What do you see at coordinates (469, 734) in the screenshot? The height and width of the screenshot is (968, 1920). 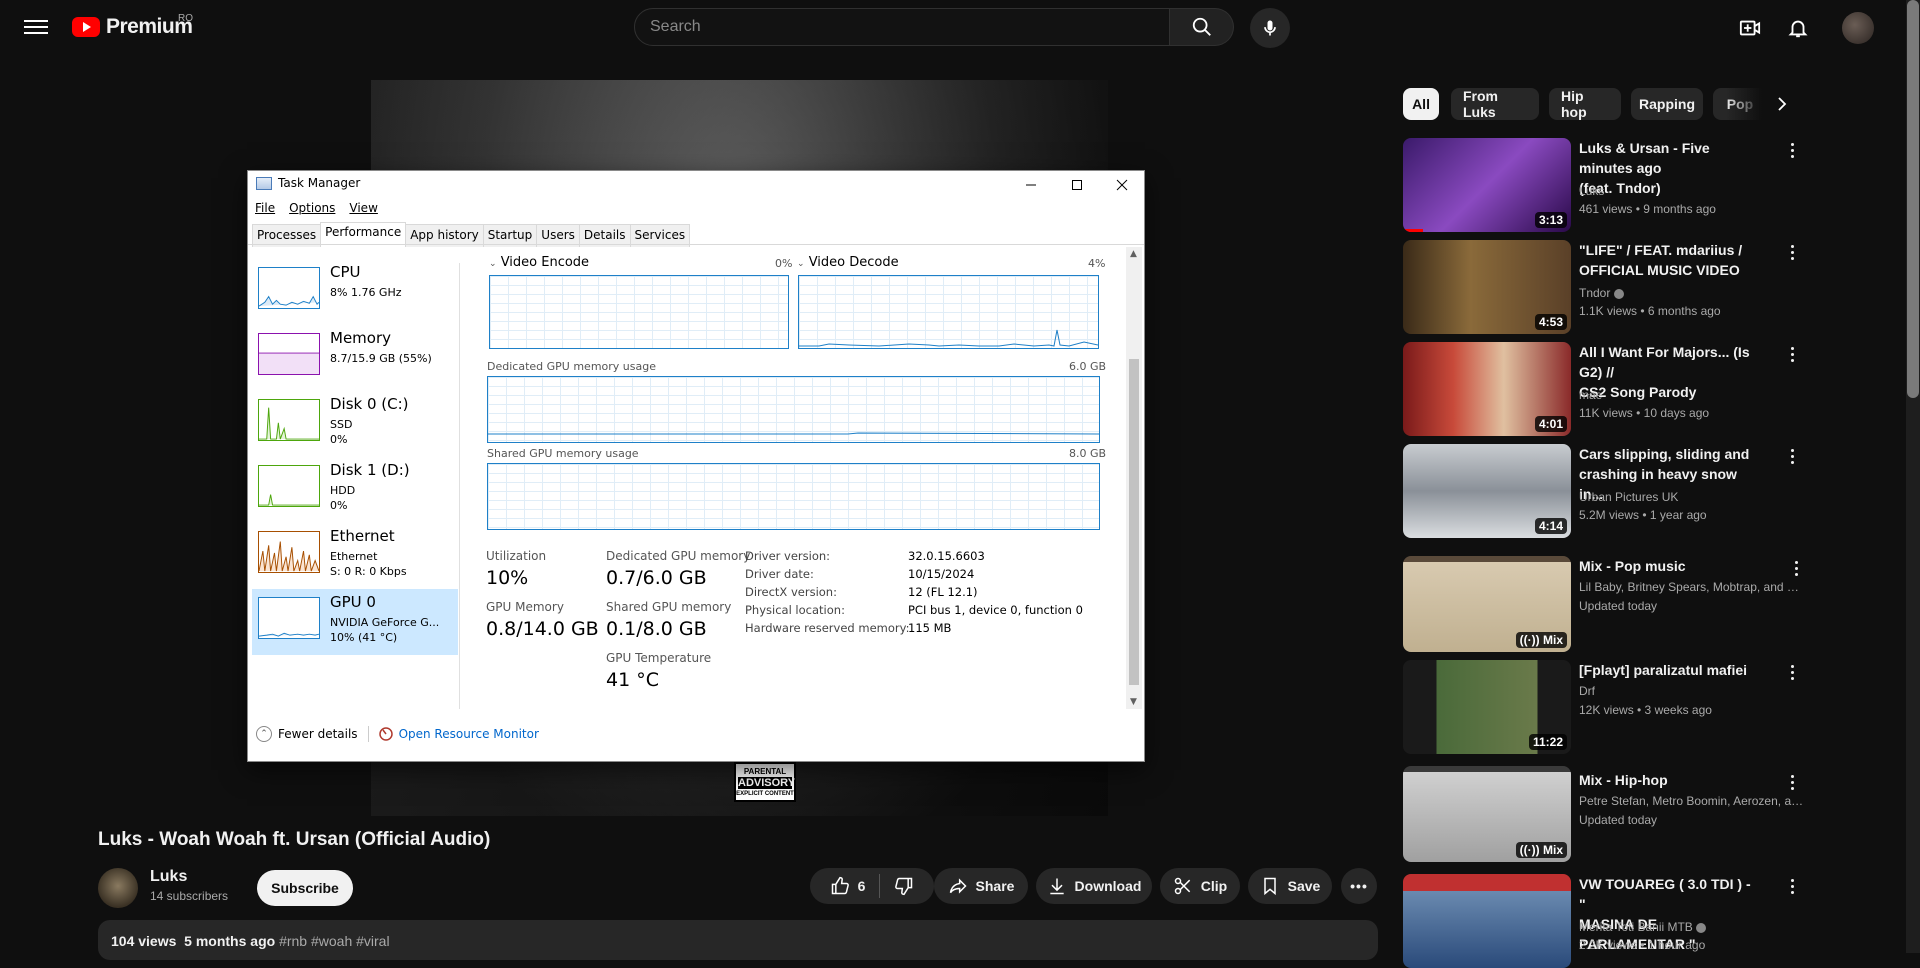 I see `open-resource-monitor-link: Open Resource Monitor` at bounding box center [469, 734].